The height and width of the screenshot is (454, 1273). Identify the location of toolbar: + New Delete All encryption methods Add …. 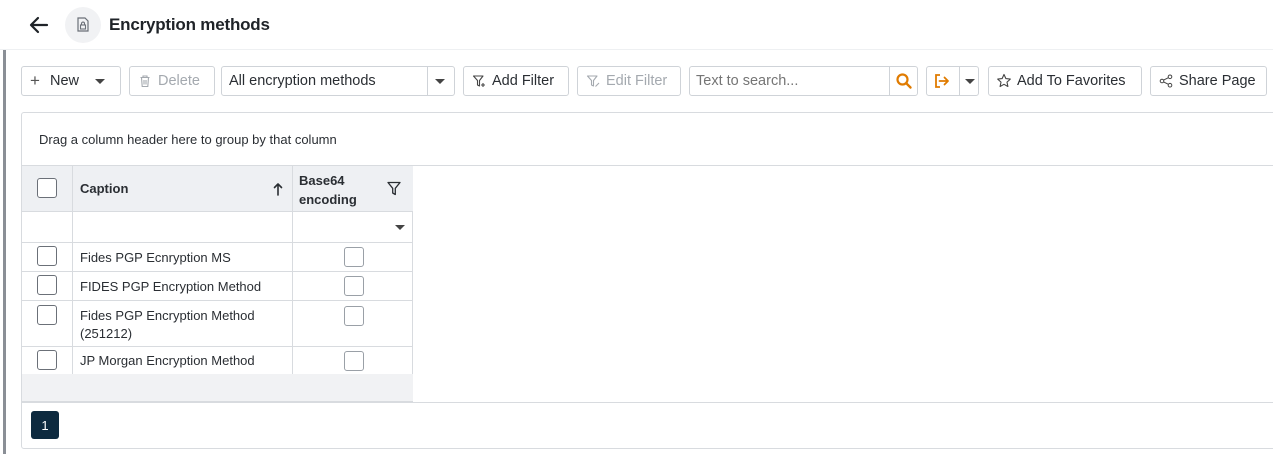
(646, 81).